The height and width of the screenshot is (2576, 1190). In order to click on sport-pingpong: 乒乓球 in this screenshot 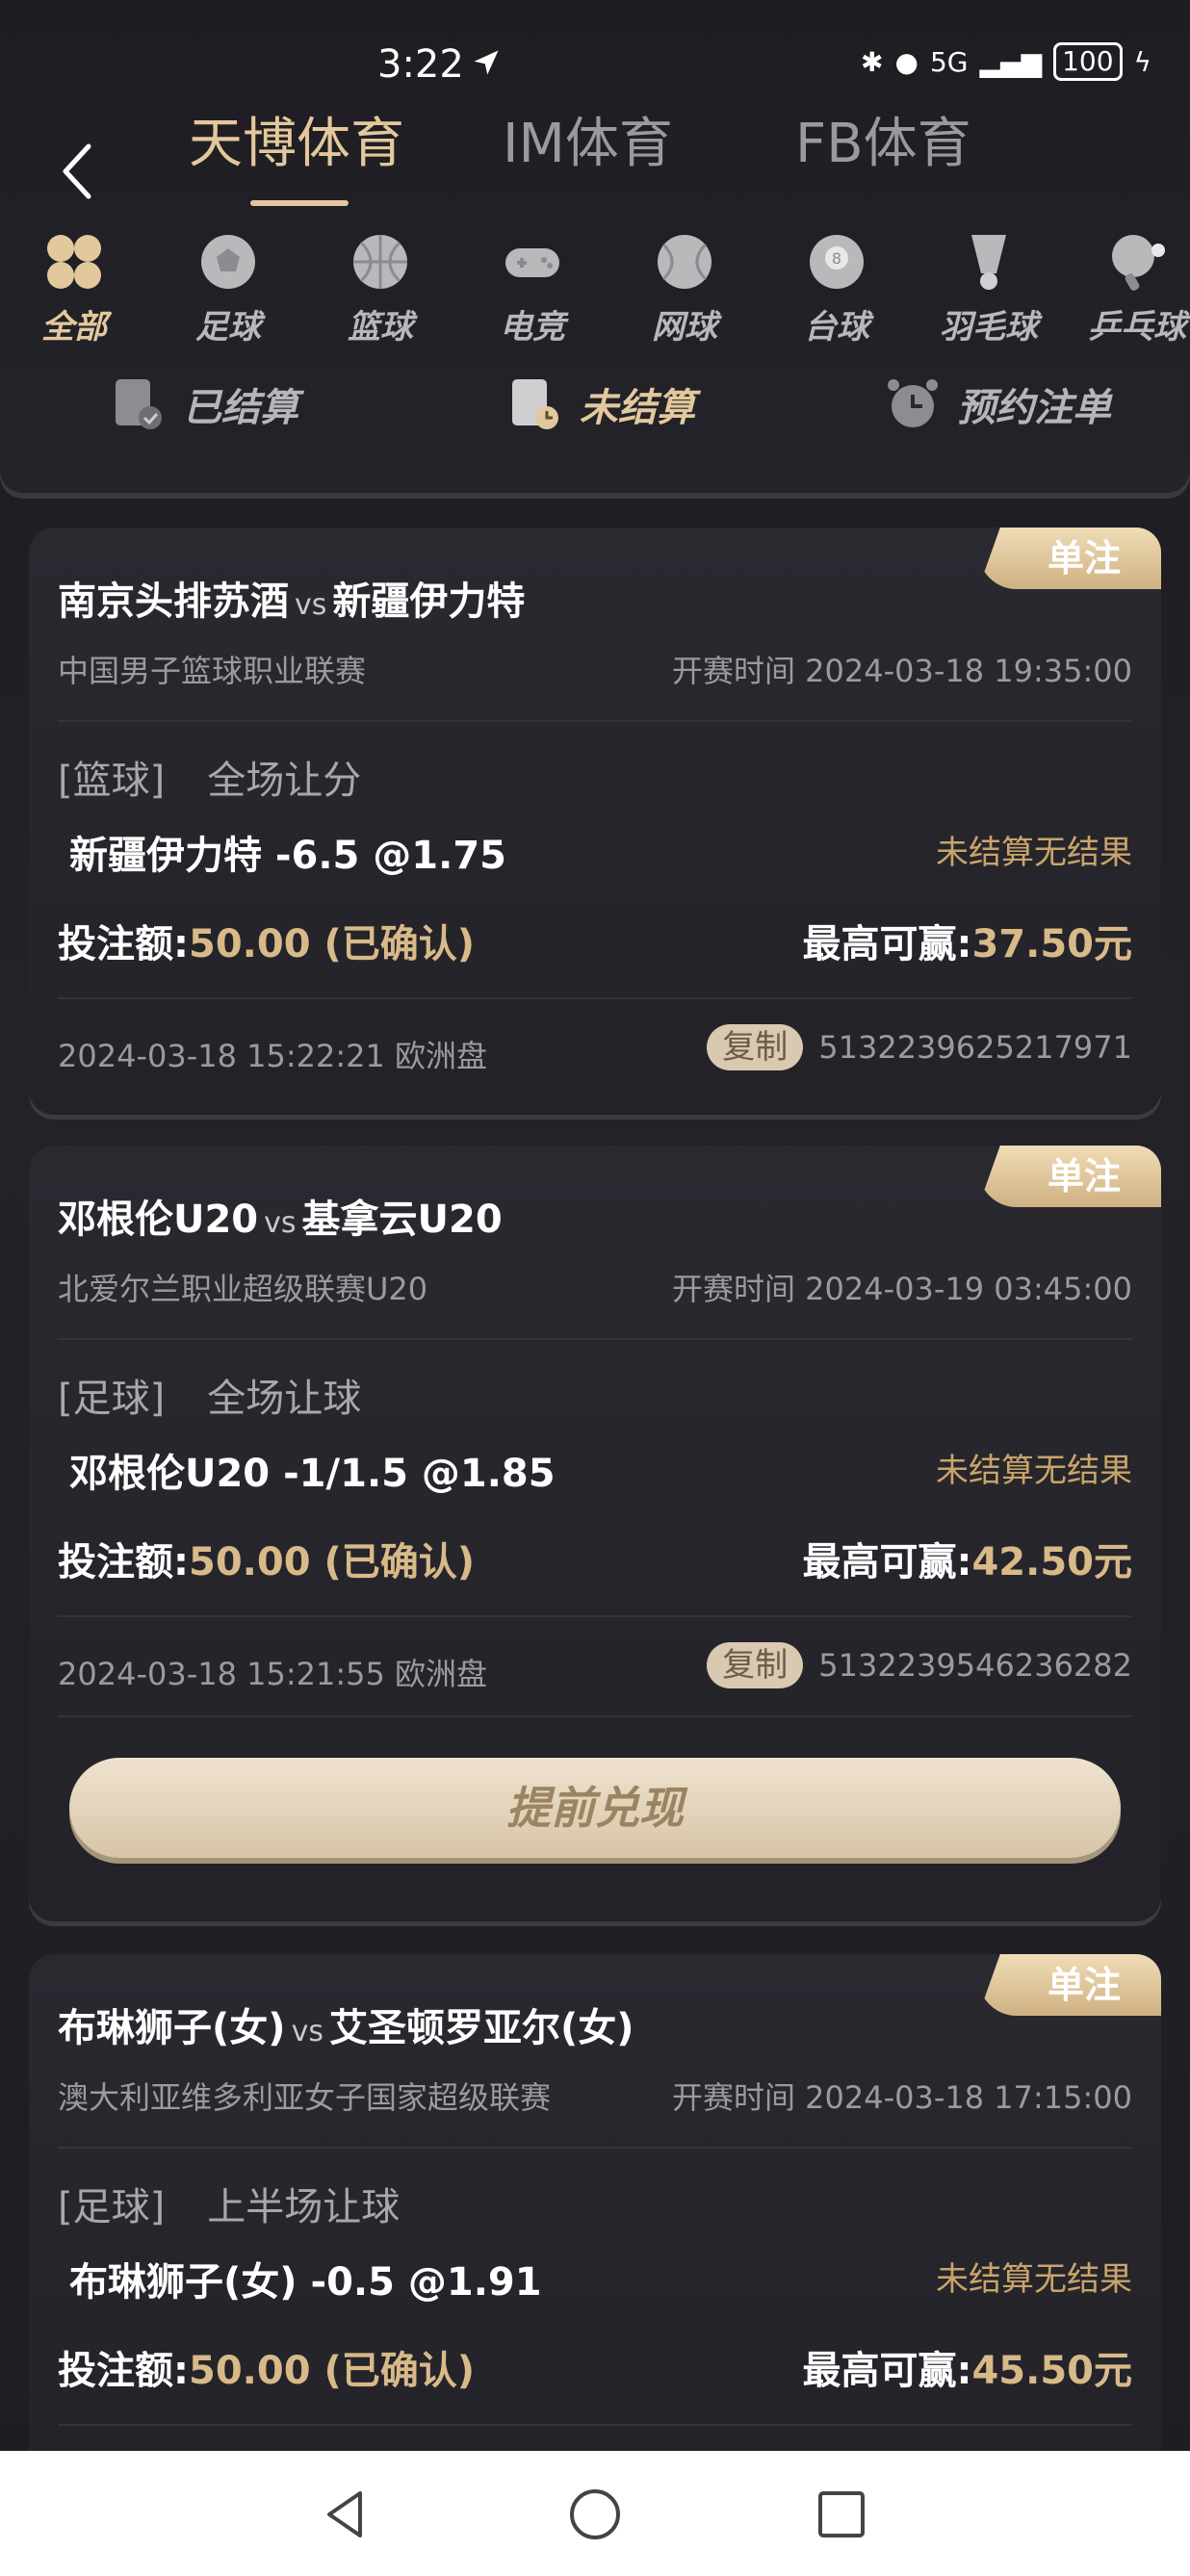, I will do `click(1127, 289)`.